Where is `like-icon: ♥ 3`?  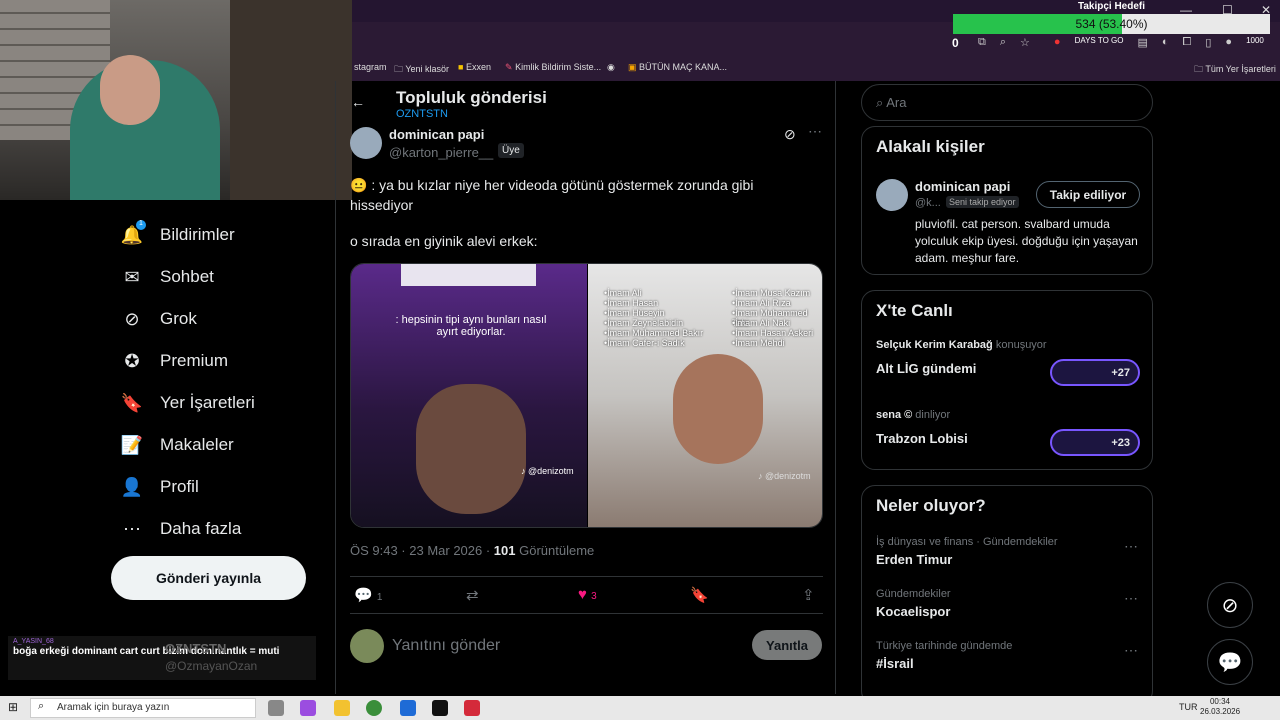
like-icon: ♥ 3 is located at coordinates (587, 594).